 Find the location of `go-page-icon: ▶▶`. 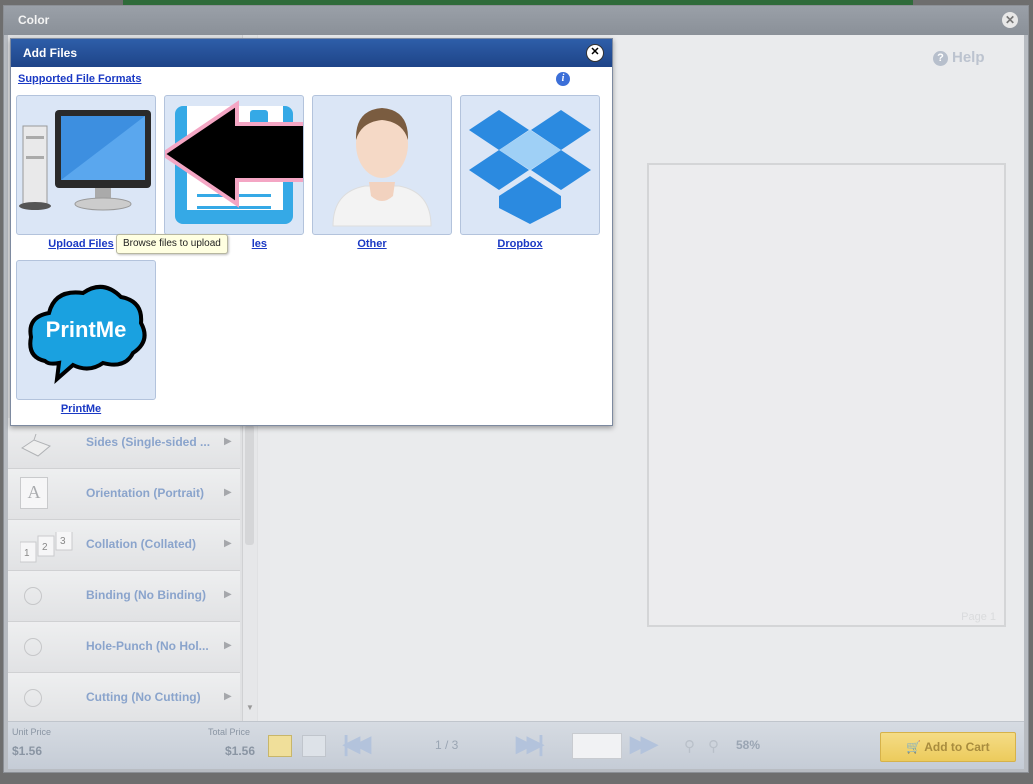

go-page-icon: ▶▶ is located at coordinates (644, 744).